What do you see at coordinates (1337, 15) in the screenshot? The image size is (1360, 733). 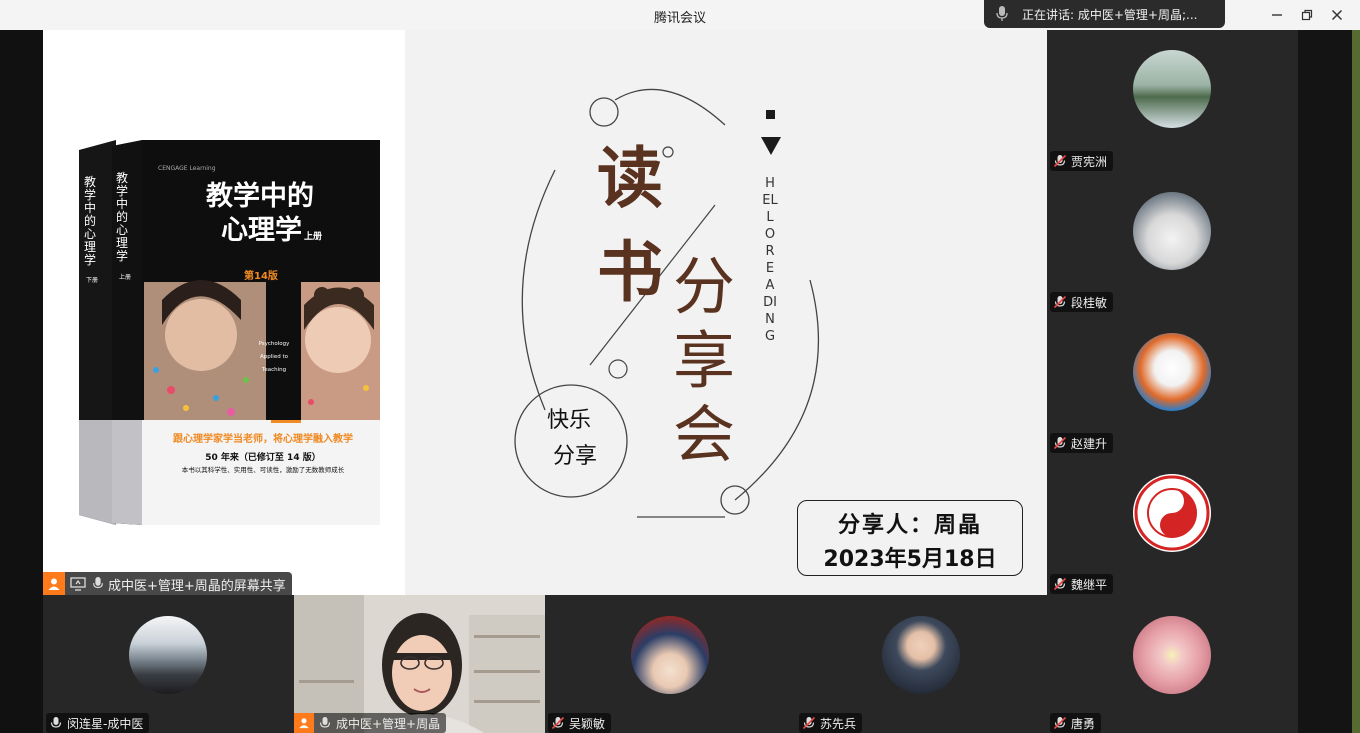 I see `close-icon` at bounding box center [1337, 15].